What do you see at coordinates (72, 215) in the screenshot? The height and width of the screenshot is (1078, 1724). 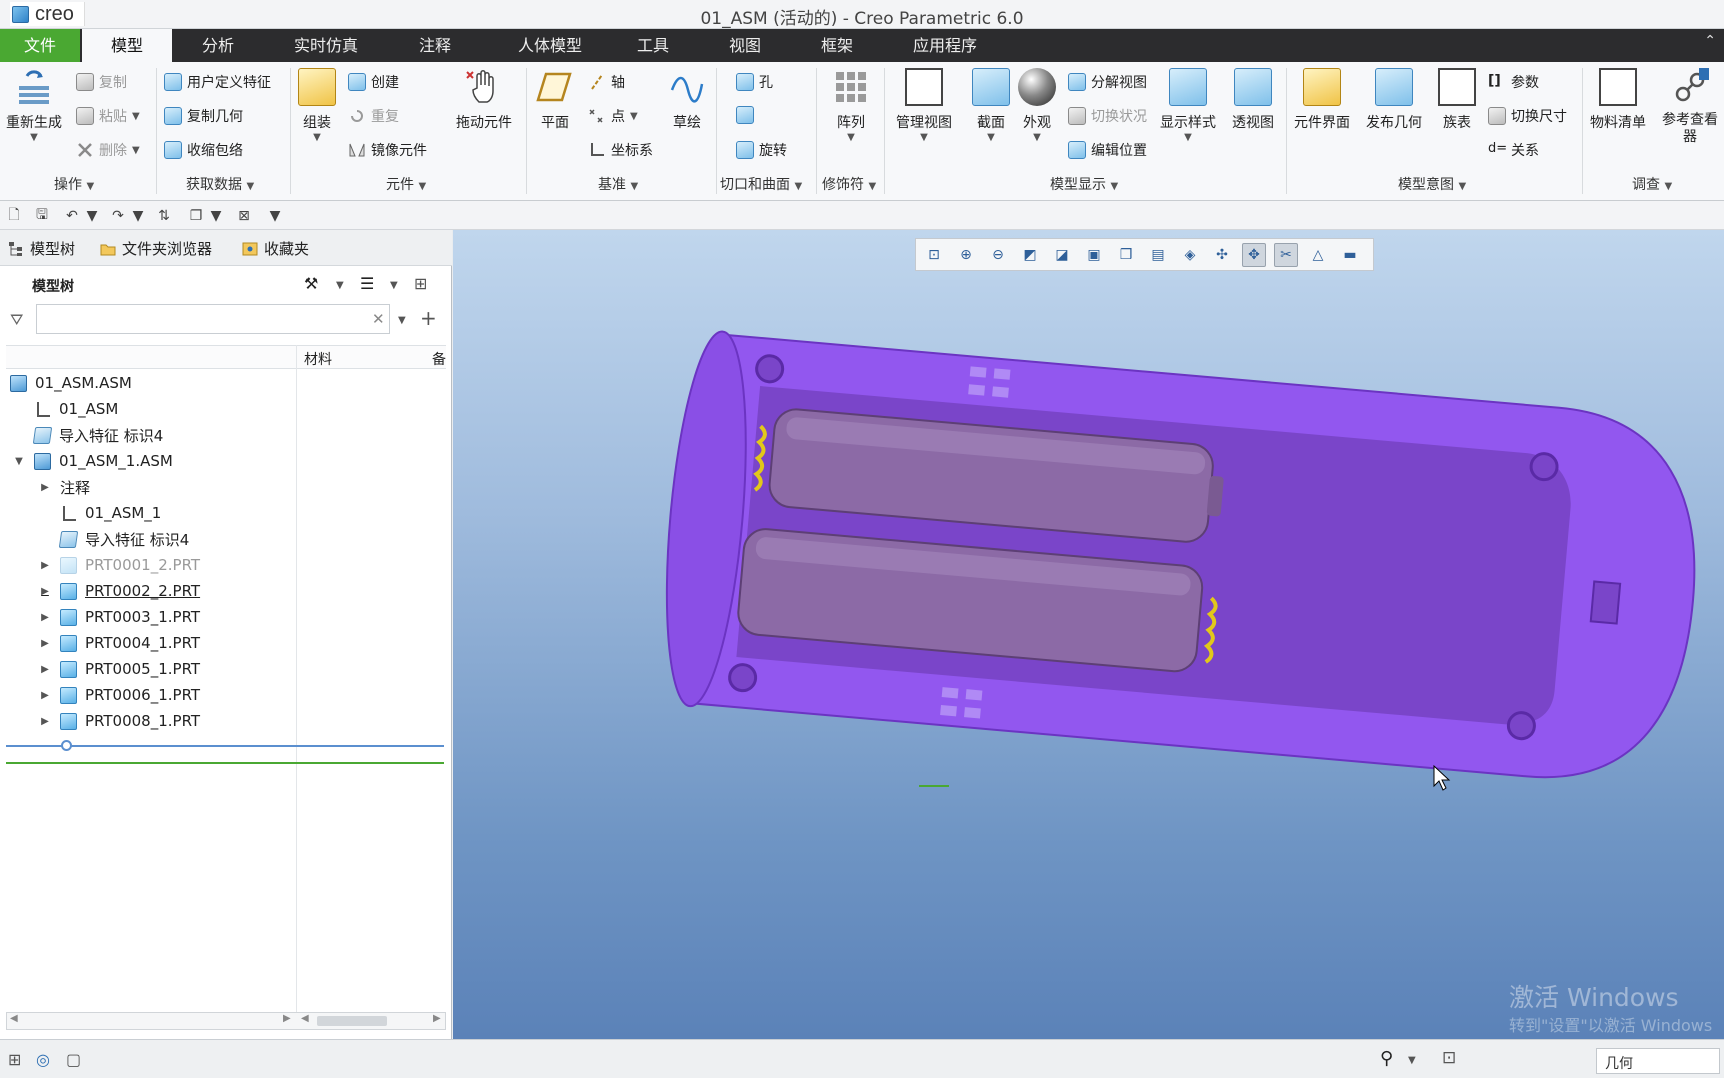 I see `undo-icon: ↶` at bounding box center [72, 215].